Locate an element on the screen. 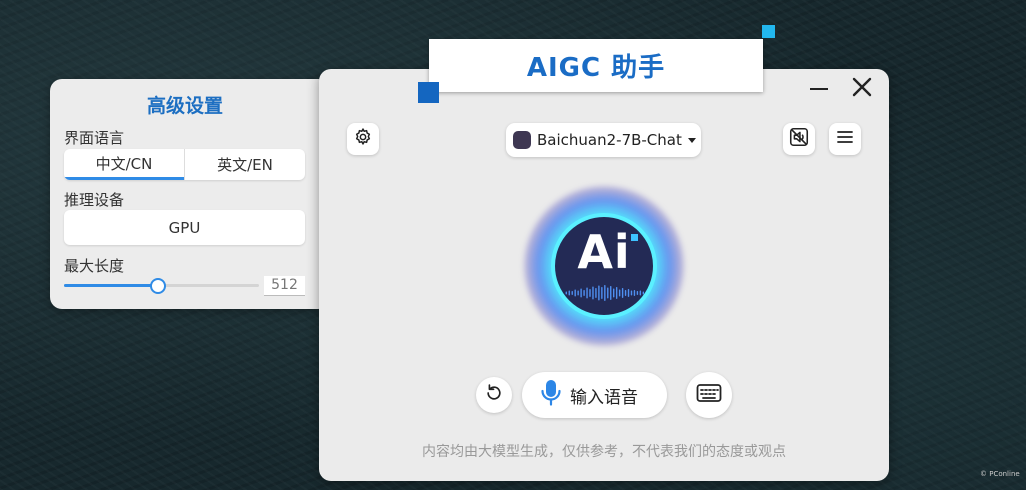  max-length-slider is located at coordinates (161, 286).